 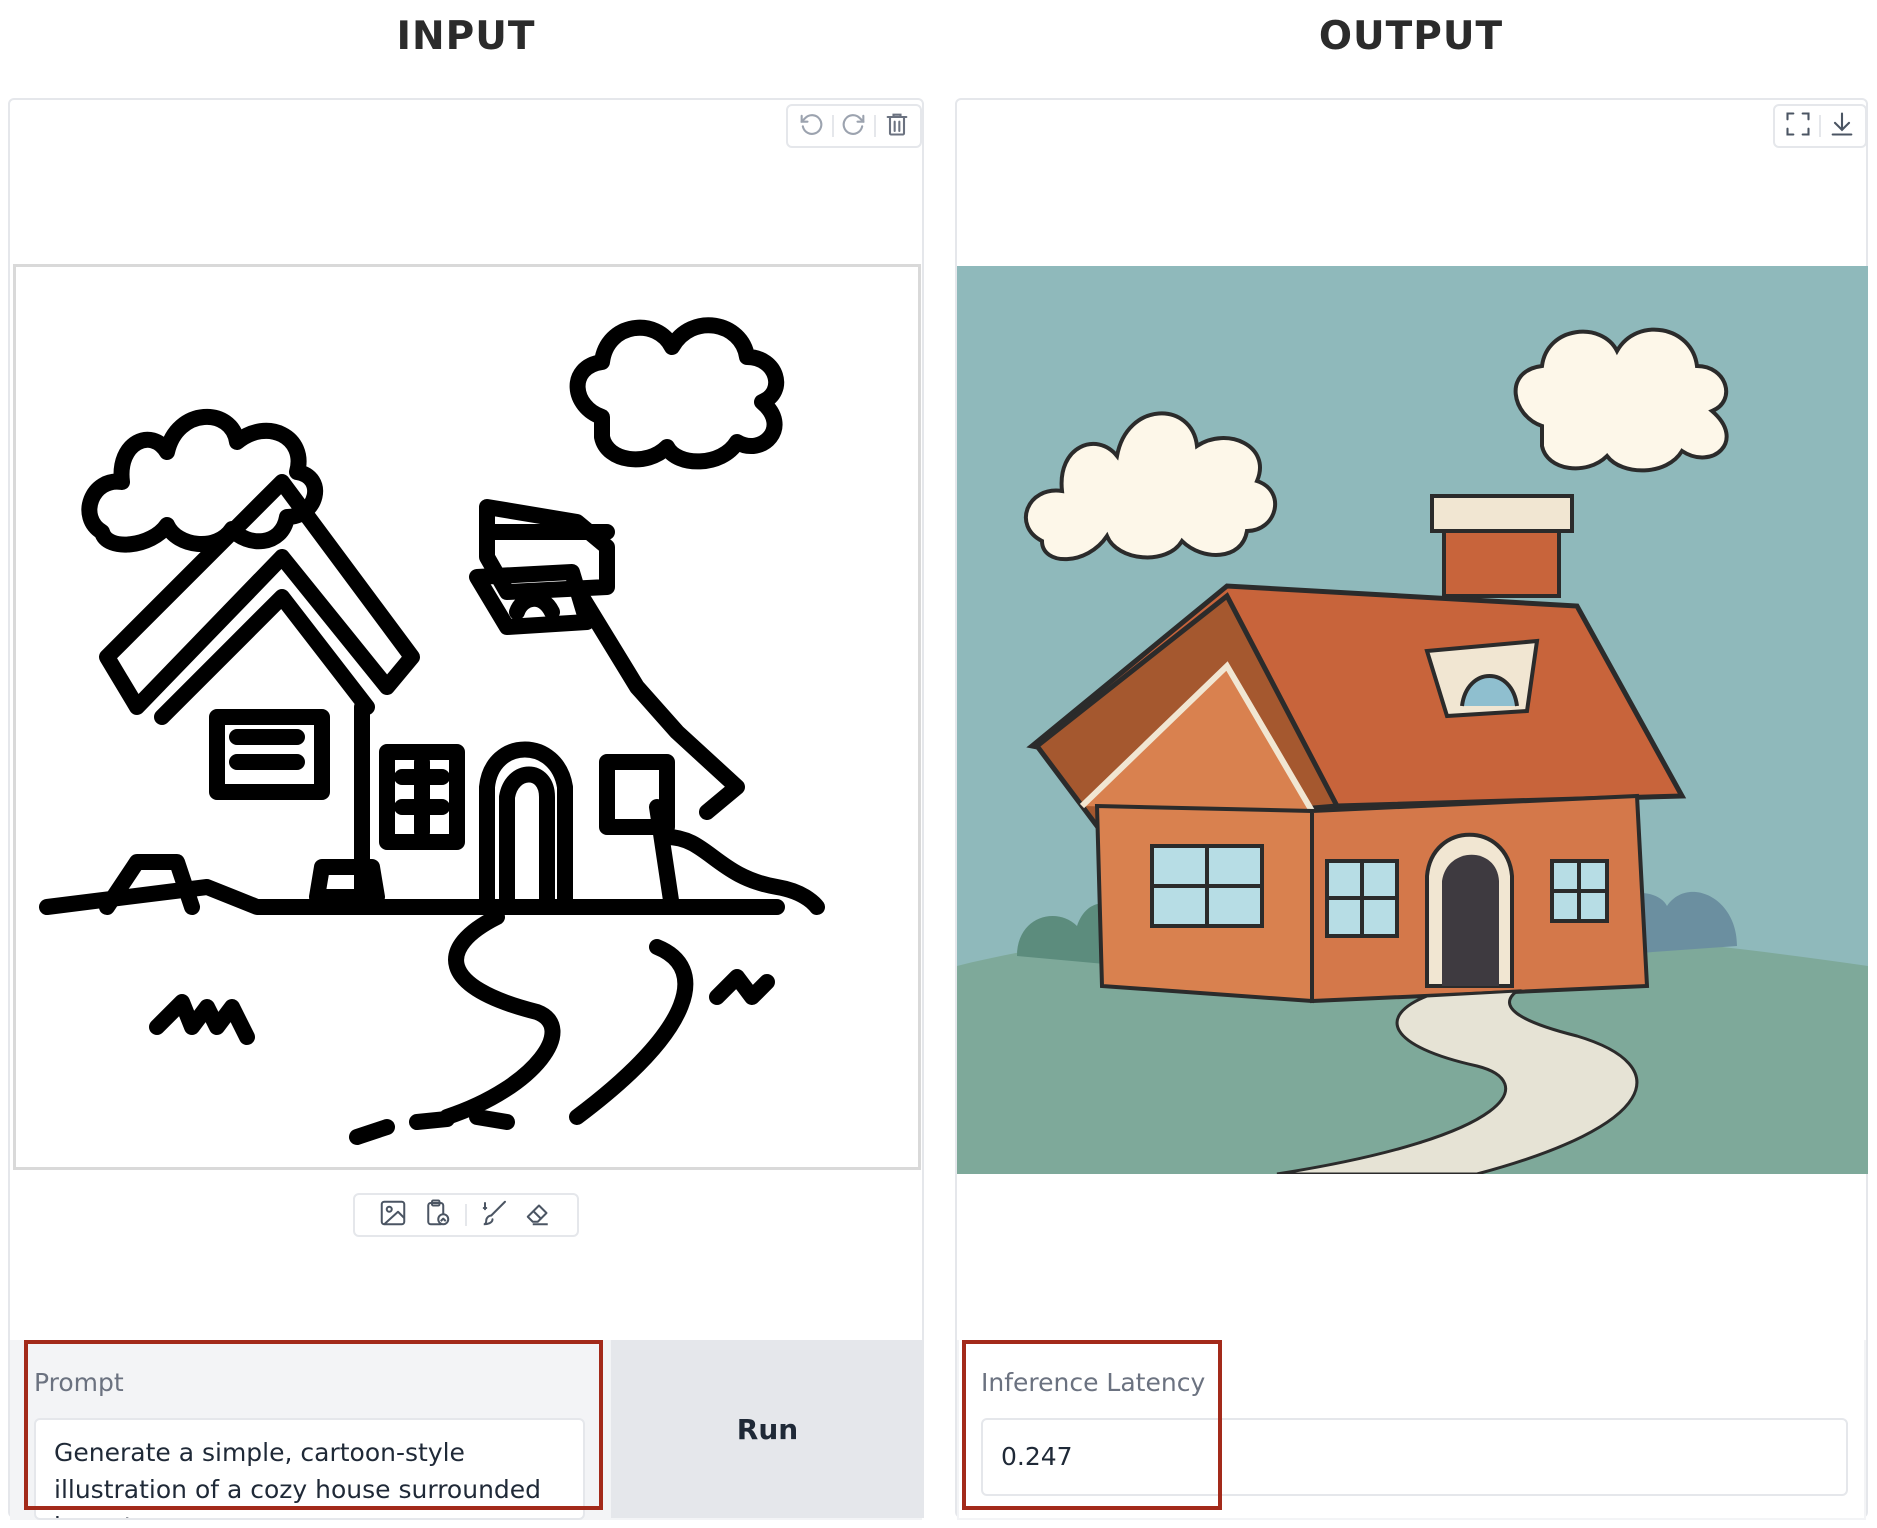 What do you see at coordinates (393, 1215) in the screenshot?
I see `image-upload-icon` at bounding box center [393, 1215].